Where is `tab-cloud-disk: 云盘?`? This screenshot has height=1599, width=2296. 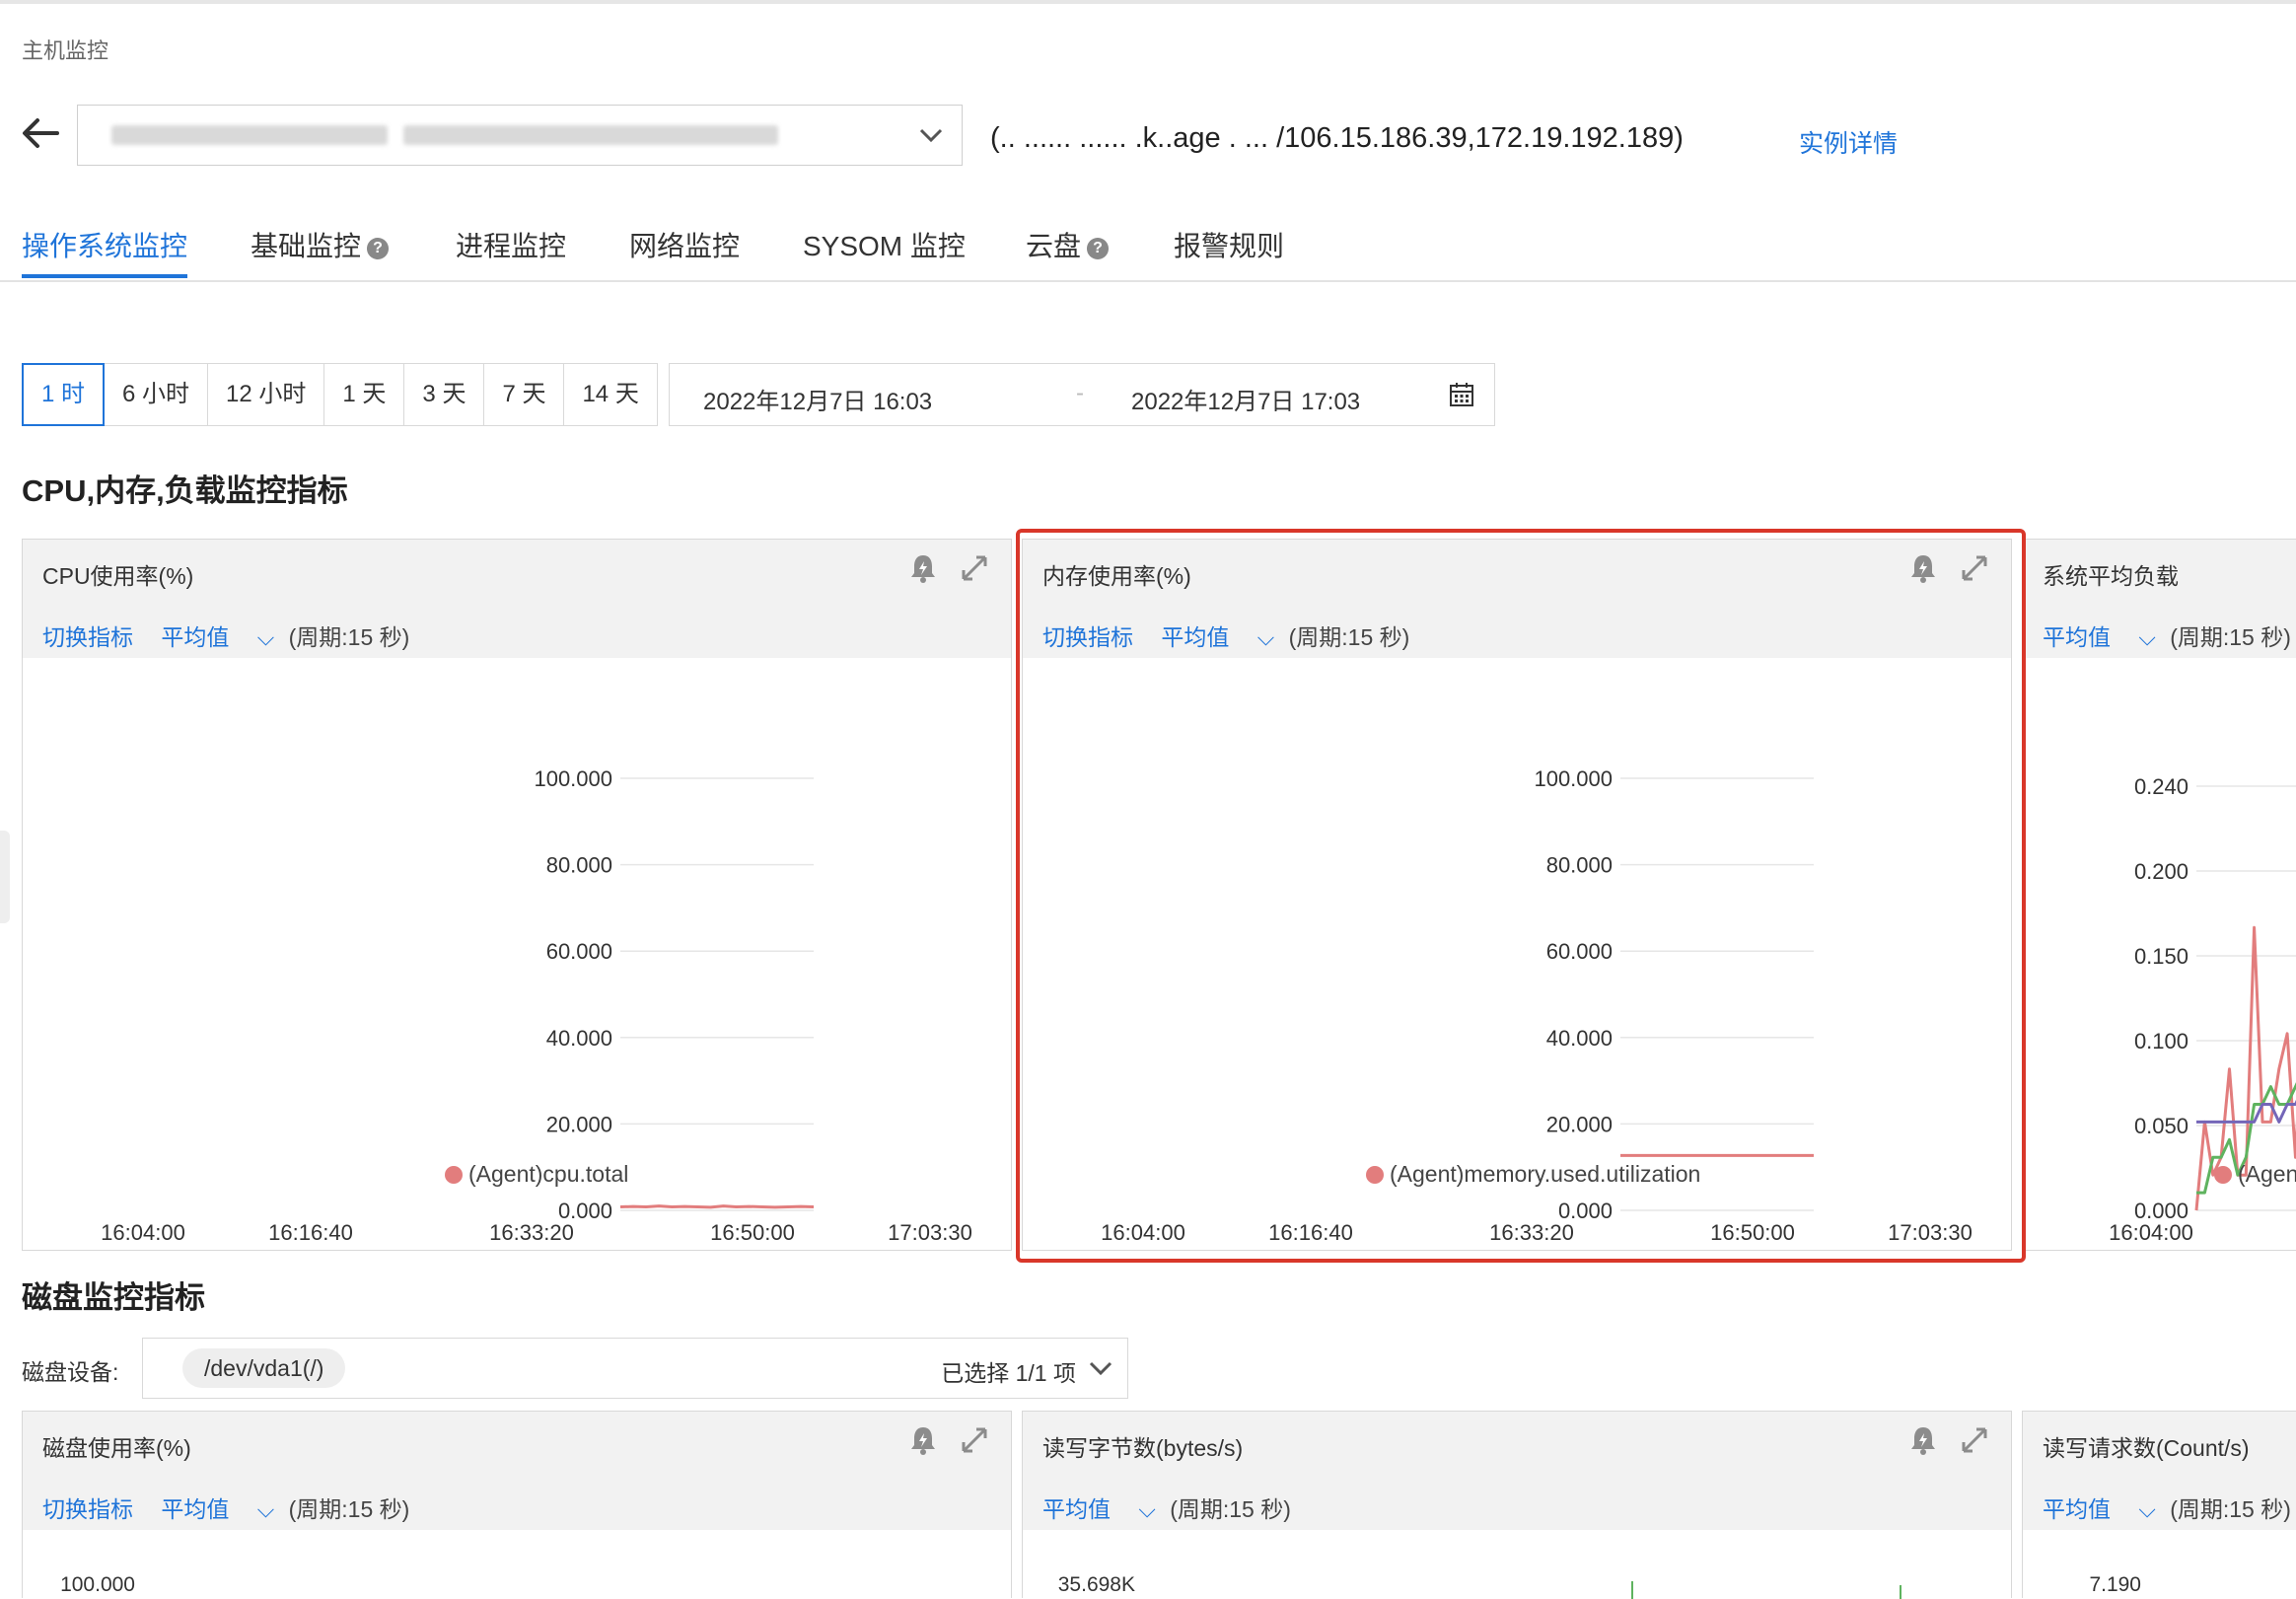
tab-cloud-disk: 云盘? is located at coordinates (1068, 245).